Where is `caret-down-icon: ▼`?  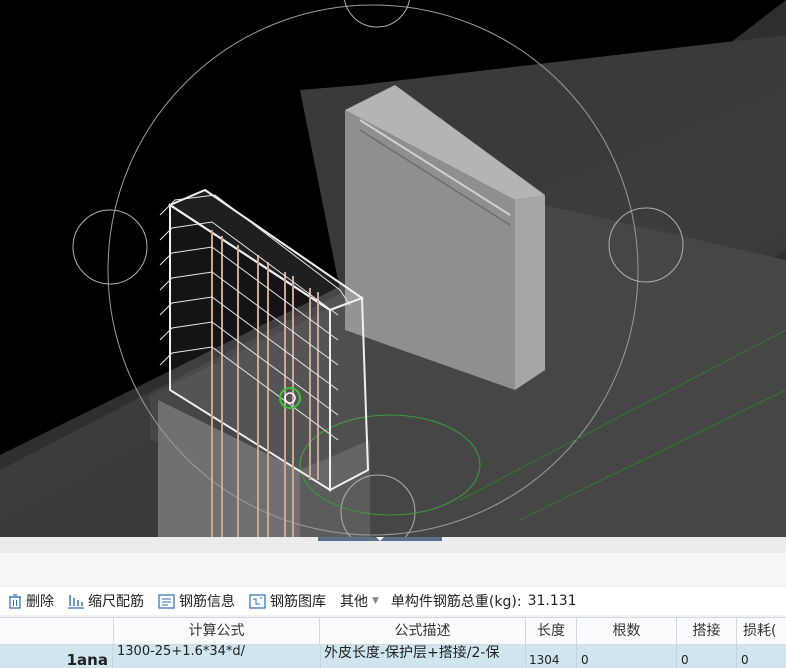 caret-down-icon: ▼ is located at coordinates (375, 601).